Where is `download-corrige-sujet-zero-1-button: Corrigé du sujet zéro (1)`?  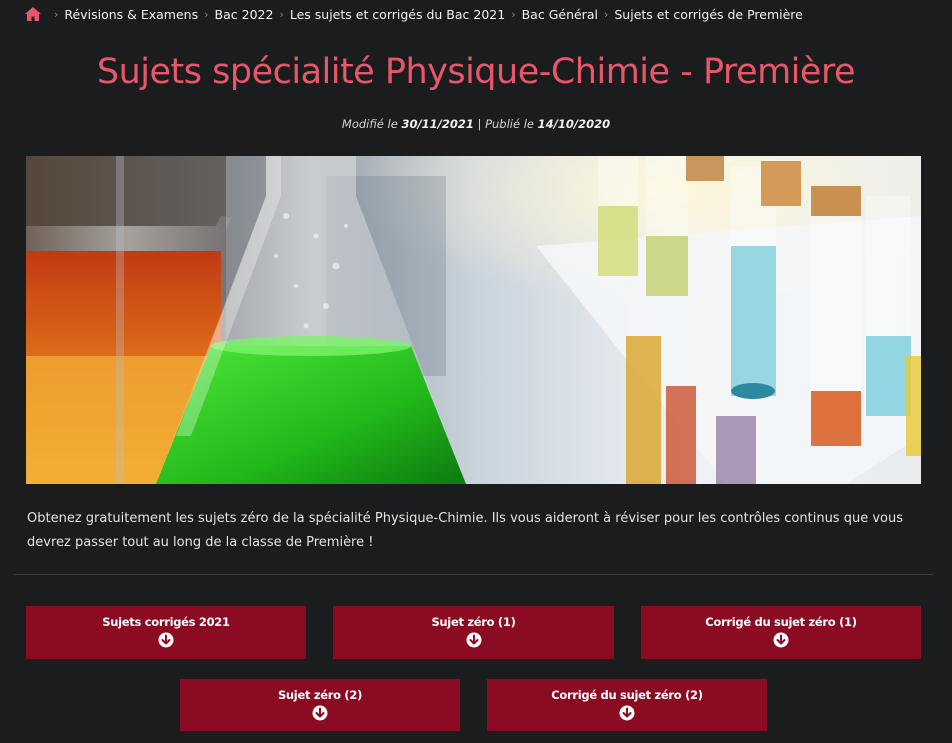
download-corrige-sujet-zero-1-button: Corrigé du sujet zéro (1) is located at coordinates (781, 632).